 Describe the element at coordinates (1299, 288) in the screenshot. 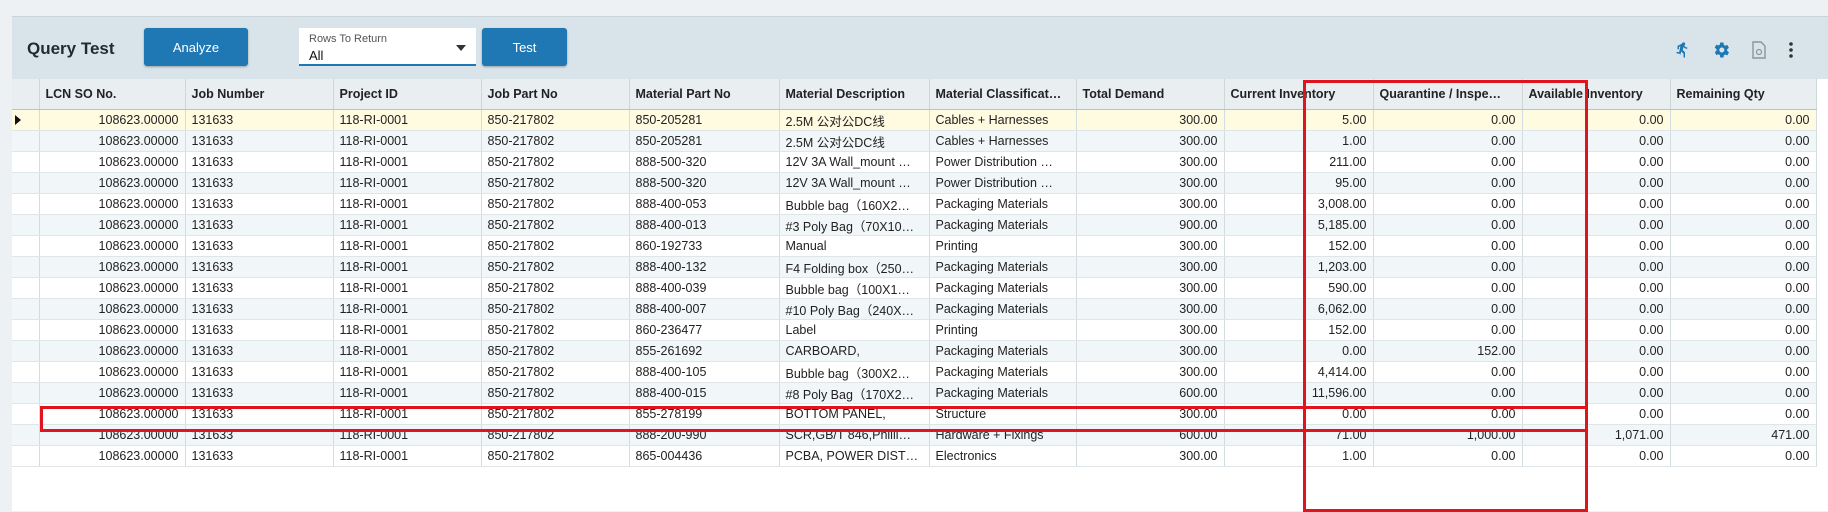

I see `table-cell: 590.00` at that location.